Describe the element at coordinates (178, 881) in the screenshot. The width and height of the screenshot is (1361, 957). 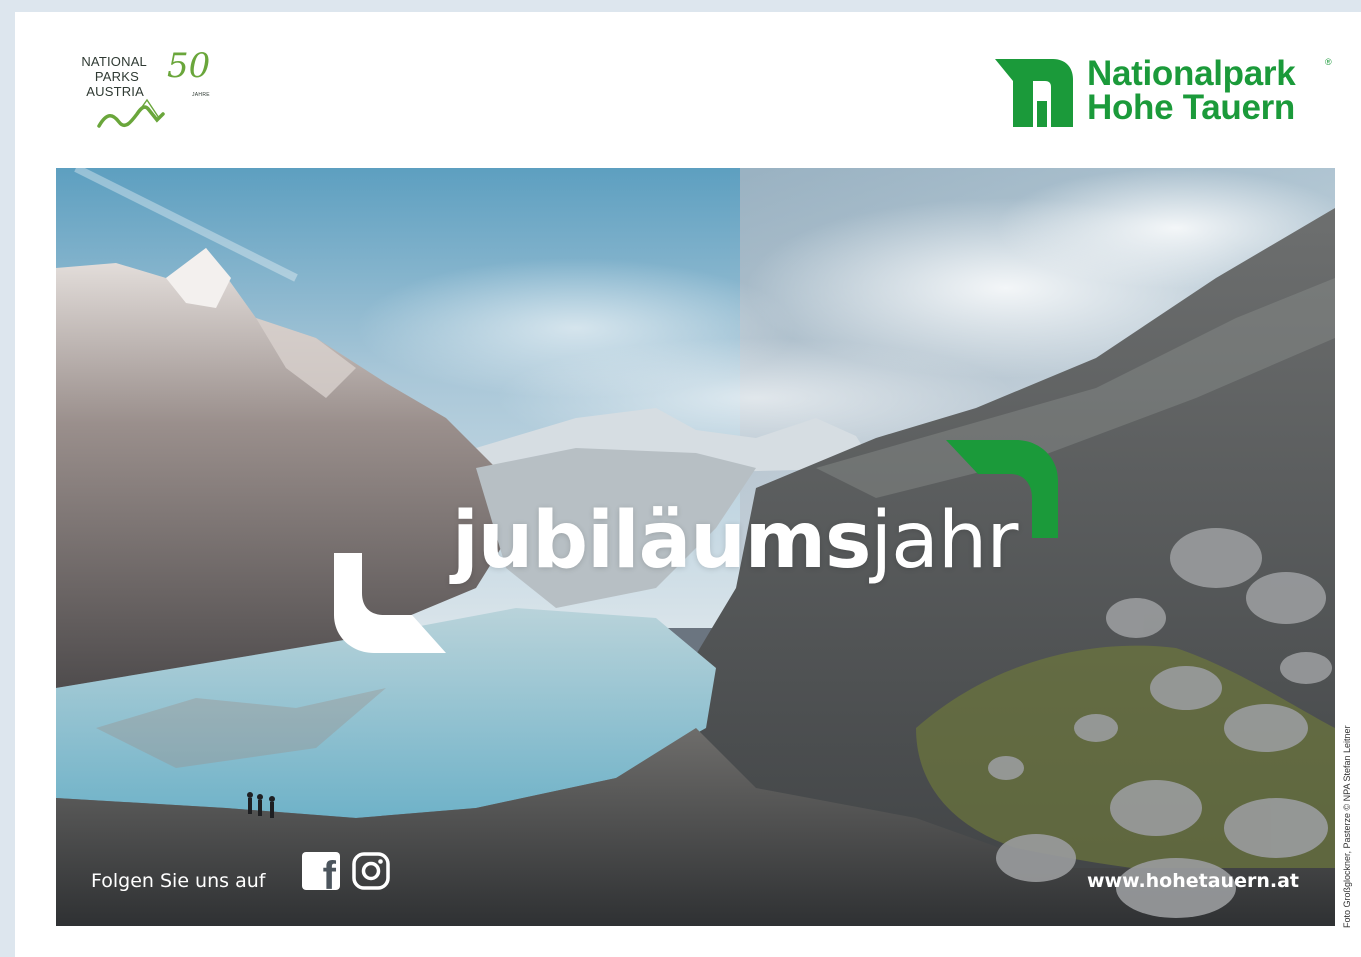
I see `follow-us-text: Folgen Sie uns auf` at that location.